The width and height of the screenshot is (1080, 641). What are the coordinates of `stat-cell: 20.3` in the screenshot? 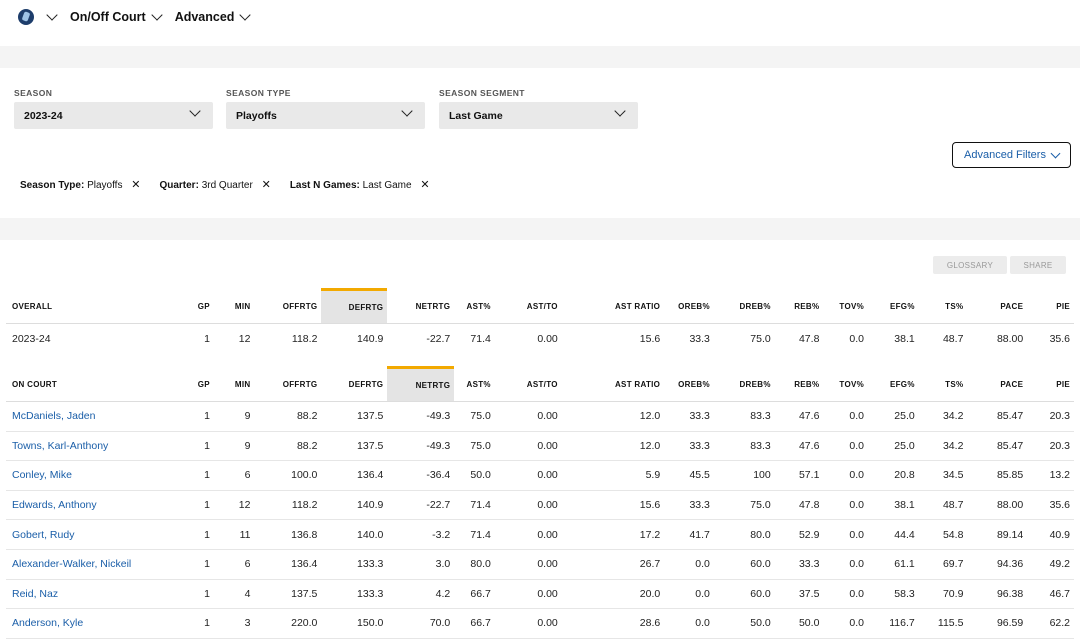 It's located at (1050, 446).